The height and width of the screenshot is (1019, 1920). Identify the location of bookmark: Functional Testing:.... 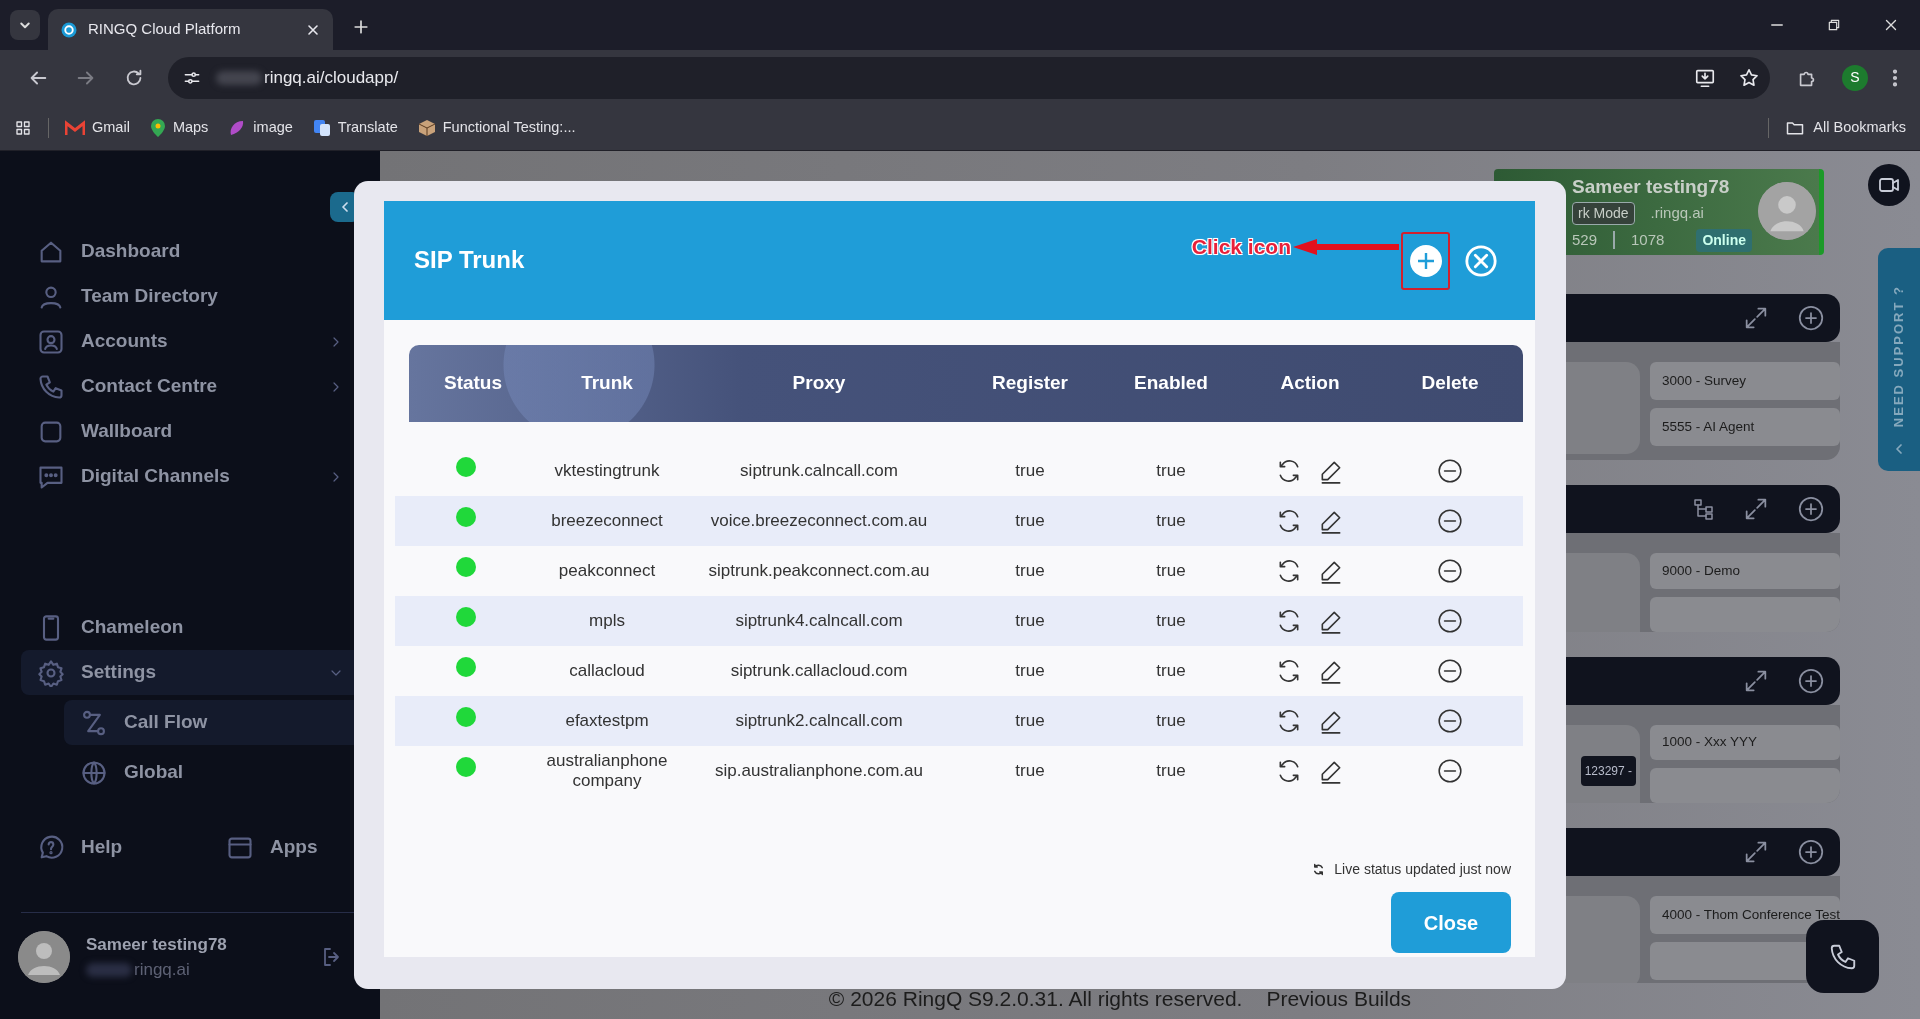
(496, 127).